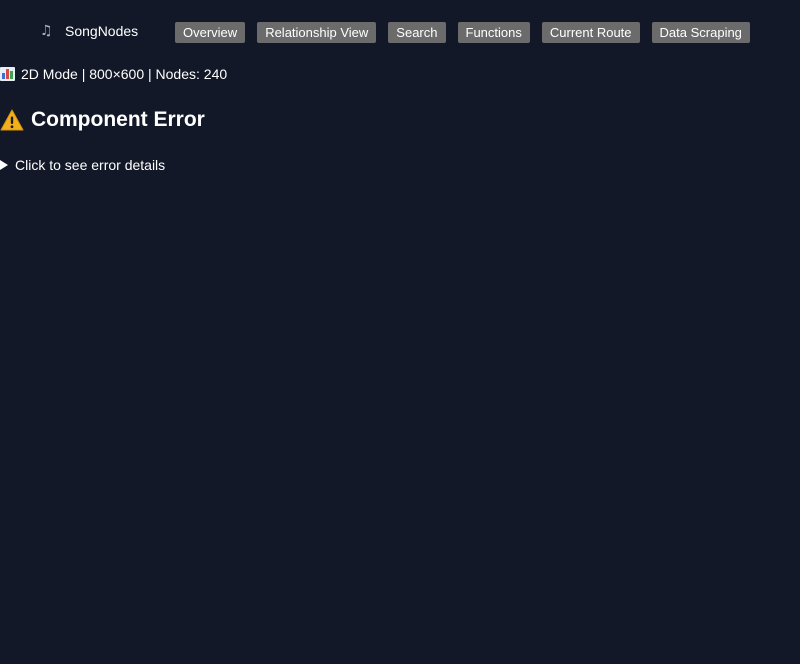  I want to click on error-title: Component Error, so click(118, 119).